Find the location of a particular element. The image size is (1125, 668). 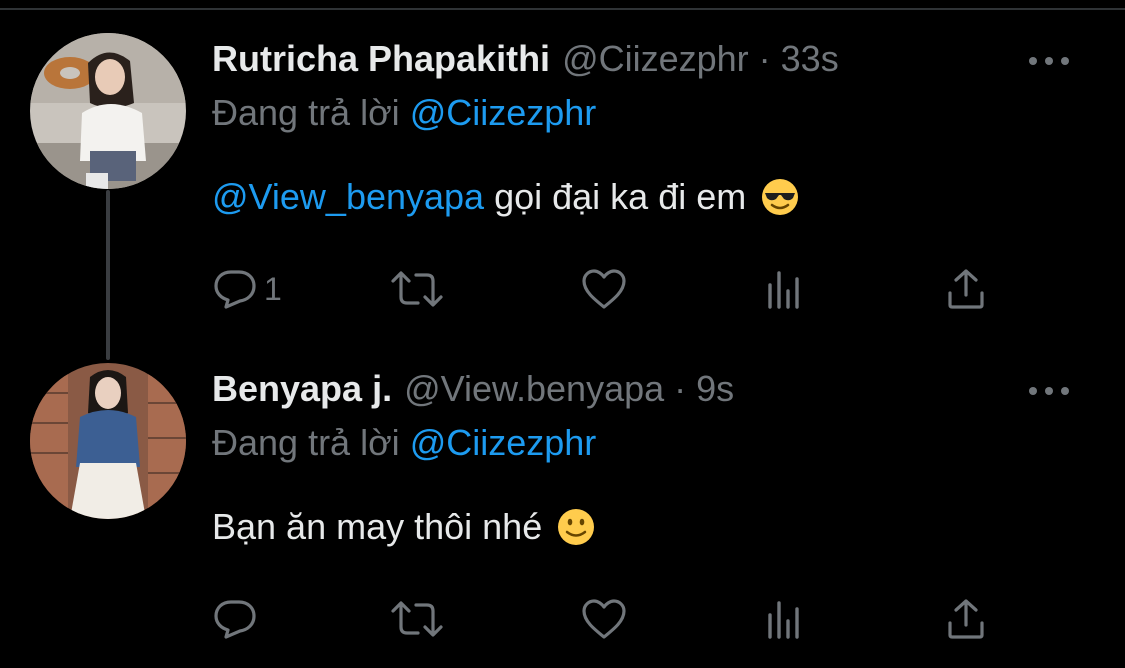

sunglasses-emoji-icon is located at coordinates (780, 197).